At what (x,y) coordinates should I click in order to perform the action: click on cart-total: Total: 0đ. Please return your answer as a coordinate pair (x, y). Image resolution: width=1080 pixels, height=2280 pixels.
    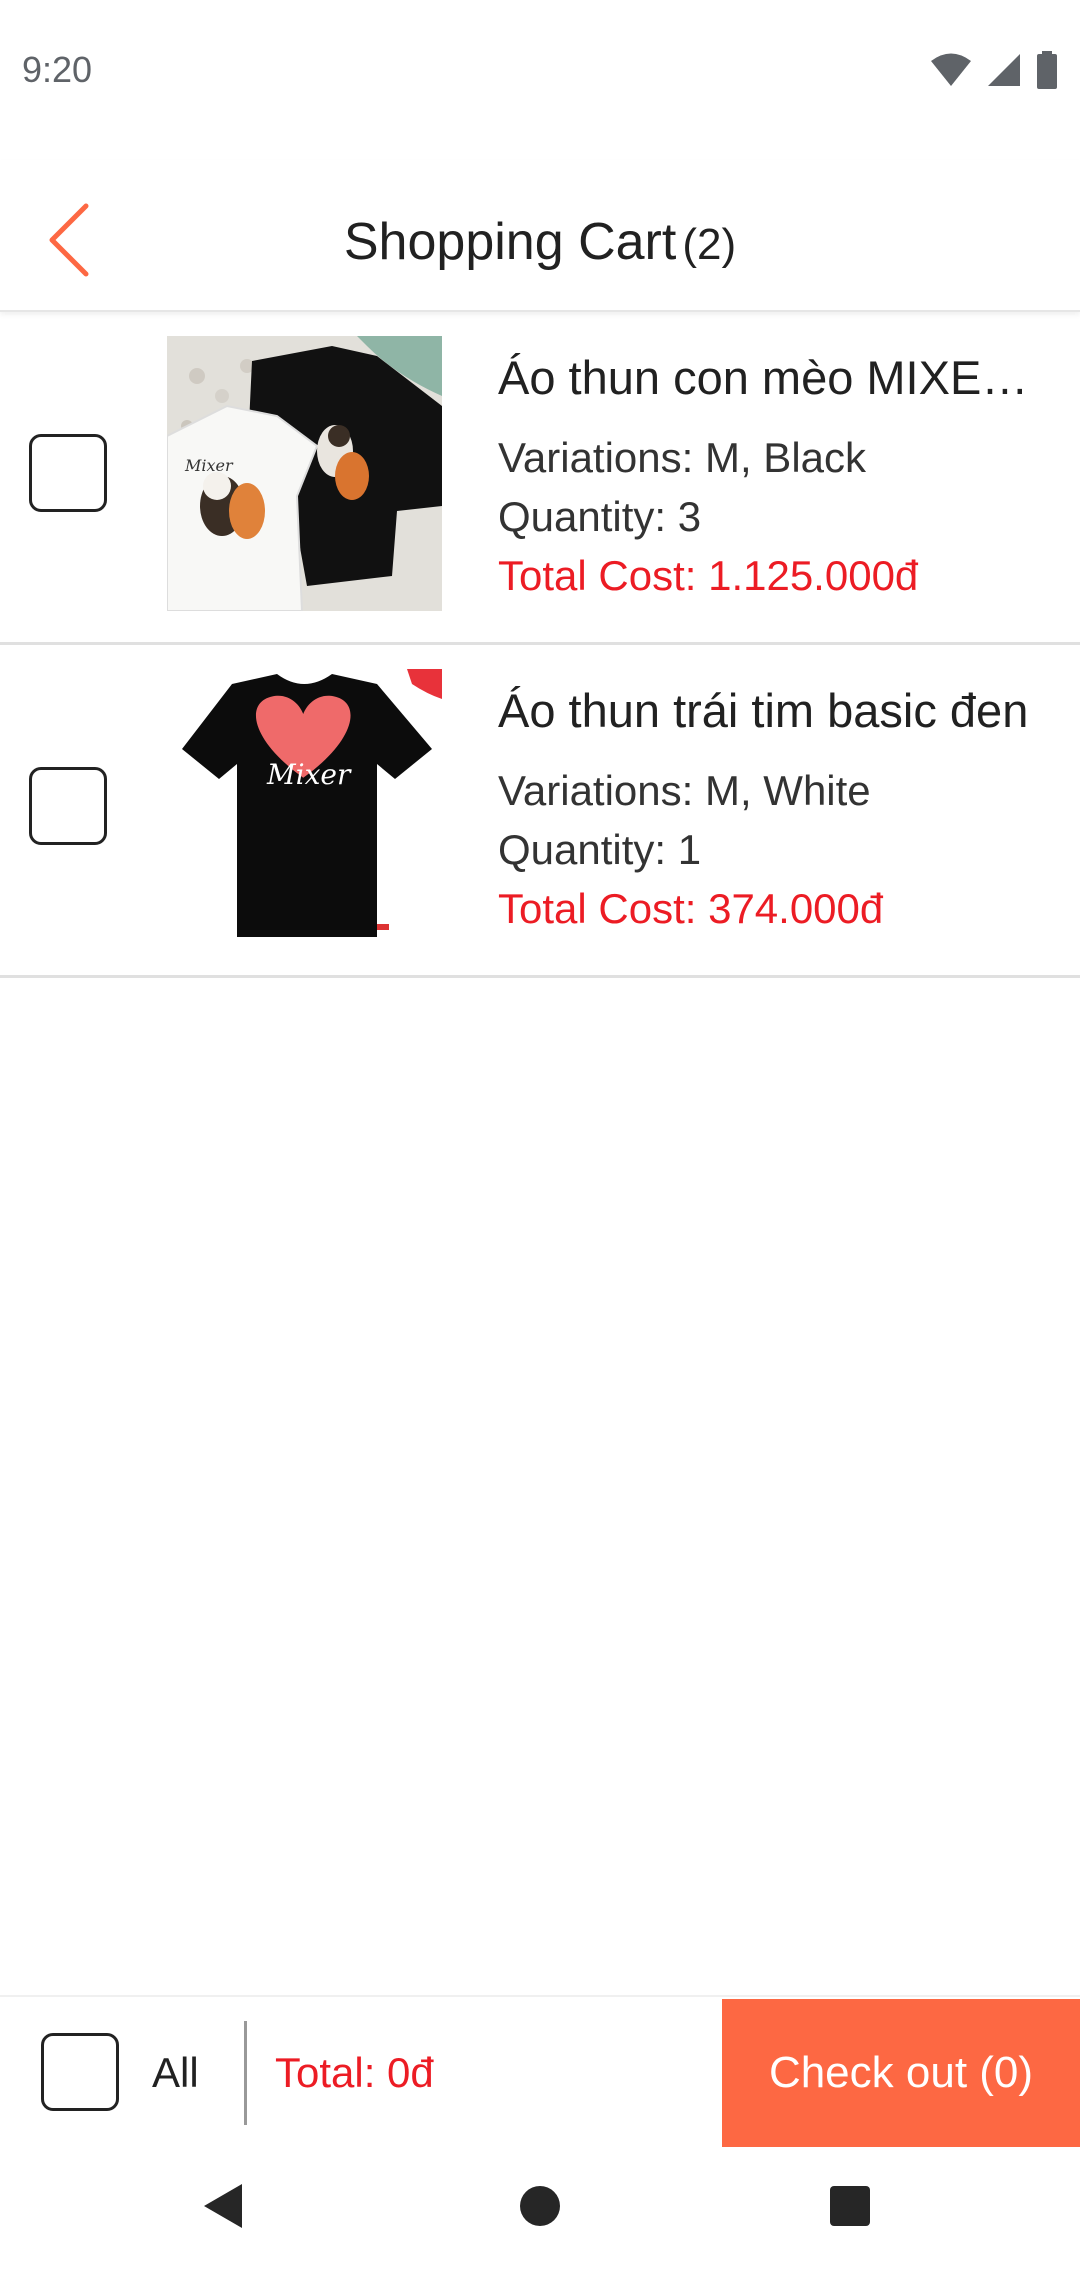
    Looking at the image, I should click on (354, 2072).